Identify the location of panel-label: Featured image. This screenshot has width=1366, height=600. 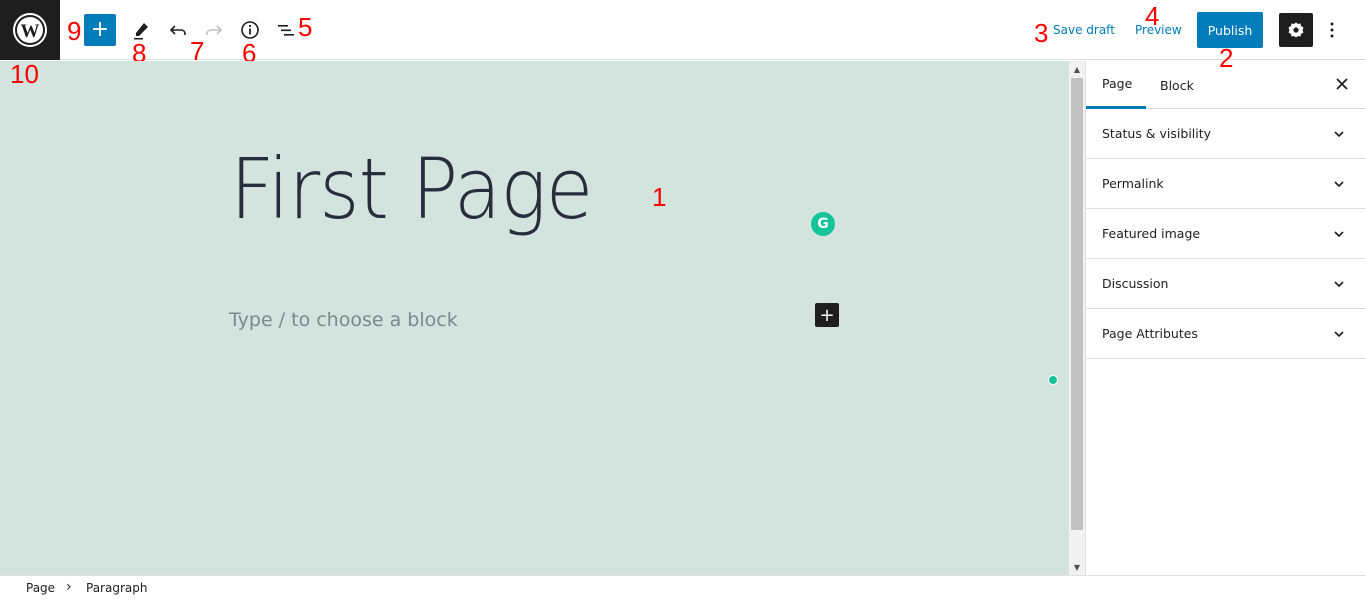
(1151, 233).